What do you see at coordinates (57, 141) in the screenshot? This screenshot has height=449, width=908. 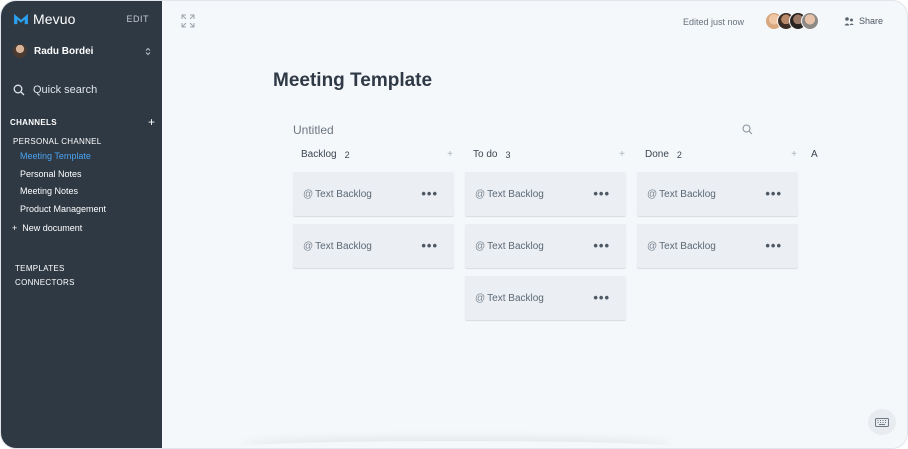 I see `channel-name: PERSONAL CHANNEL` at bounding box center [57, 141].